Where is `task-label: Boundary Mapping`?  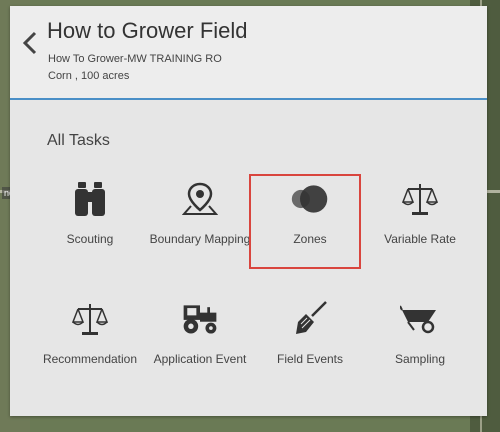
task-label: Boundary Mapping is located at coordinates (200, 239).